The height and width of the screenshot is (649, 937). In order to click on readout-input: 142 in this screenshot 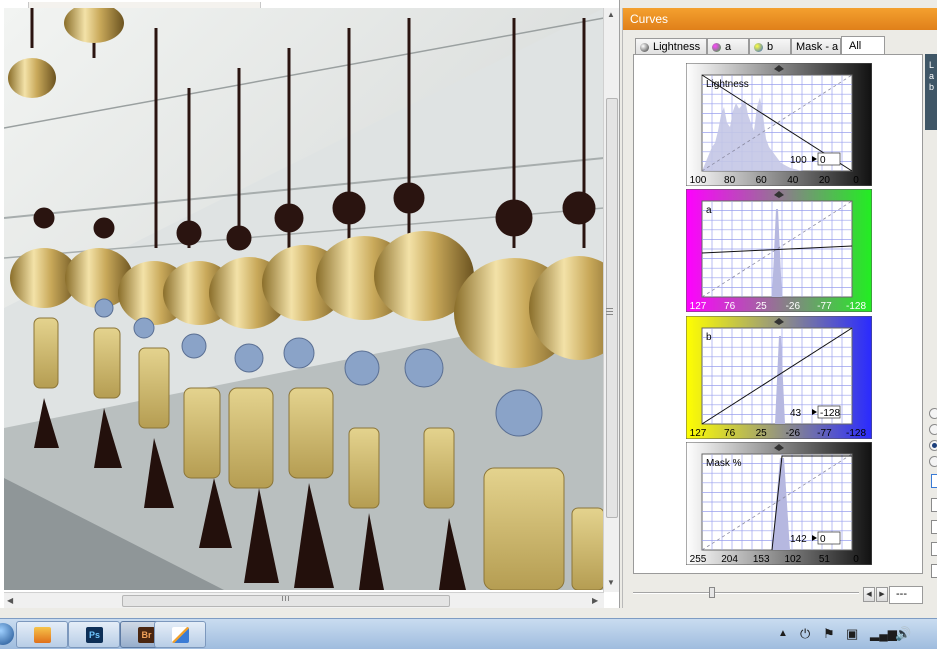, I will do `click(798, 539)`.